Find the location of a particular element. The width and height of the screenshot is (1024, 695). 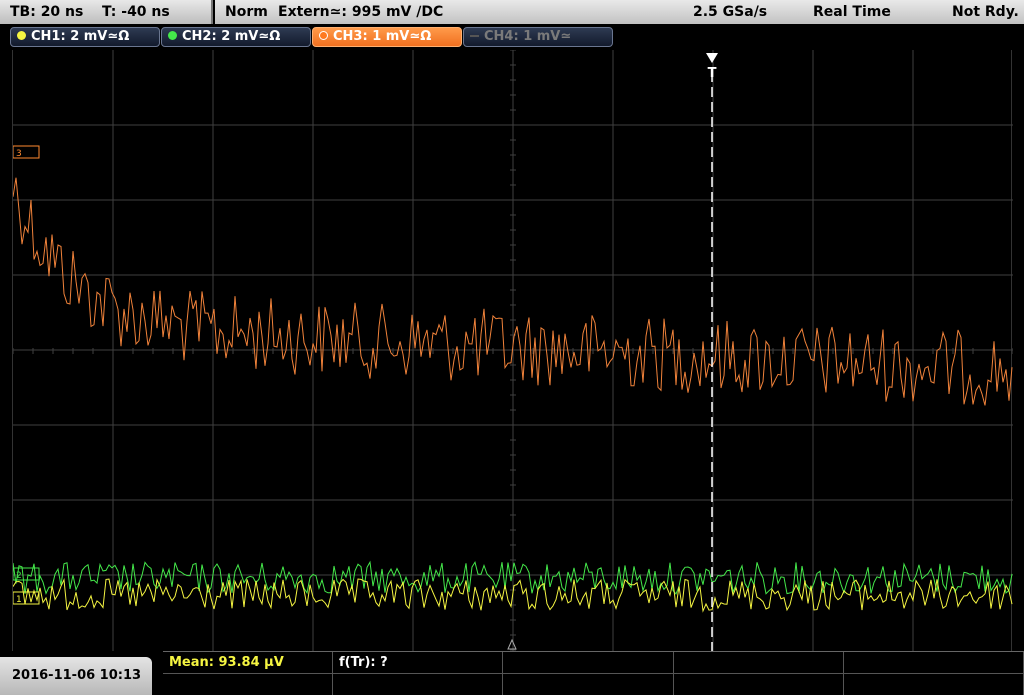

timebase-value: TB: 20 ns is located at coordinates (47, 12).